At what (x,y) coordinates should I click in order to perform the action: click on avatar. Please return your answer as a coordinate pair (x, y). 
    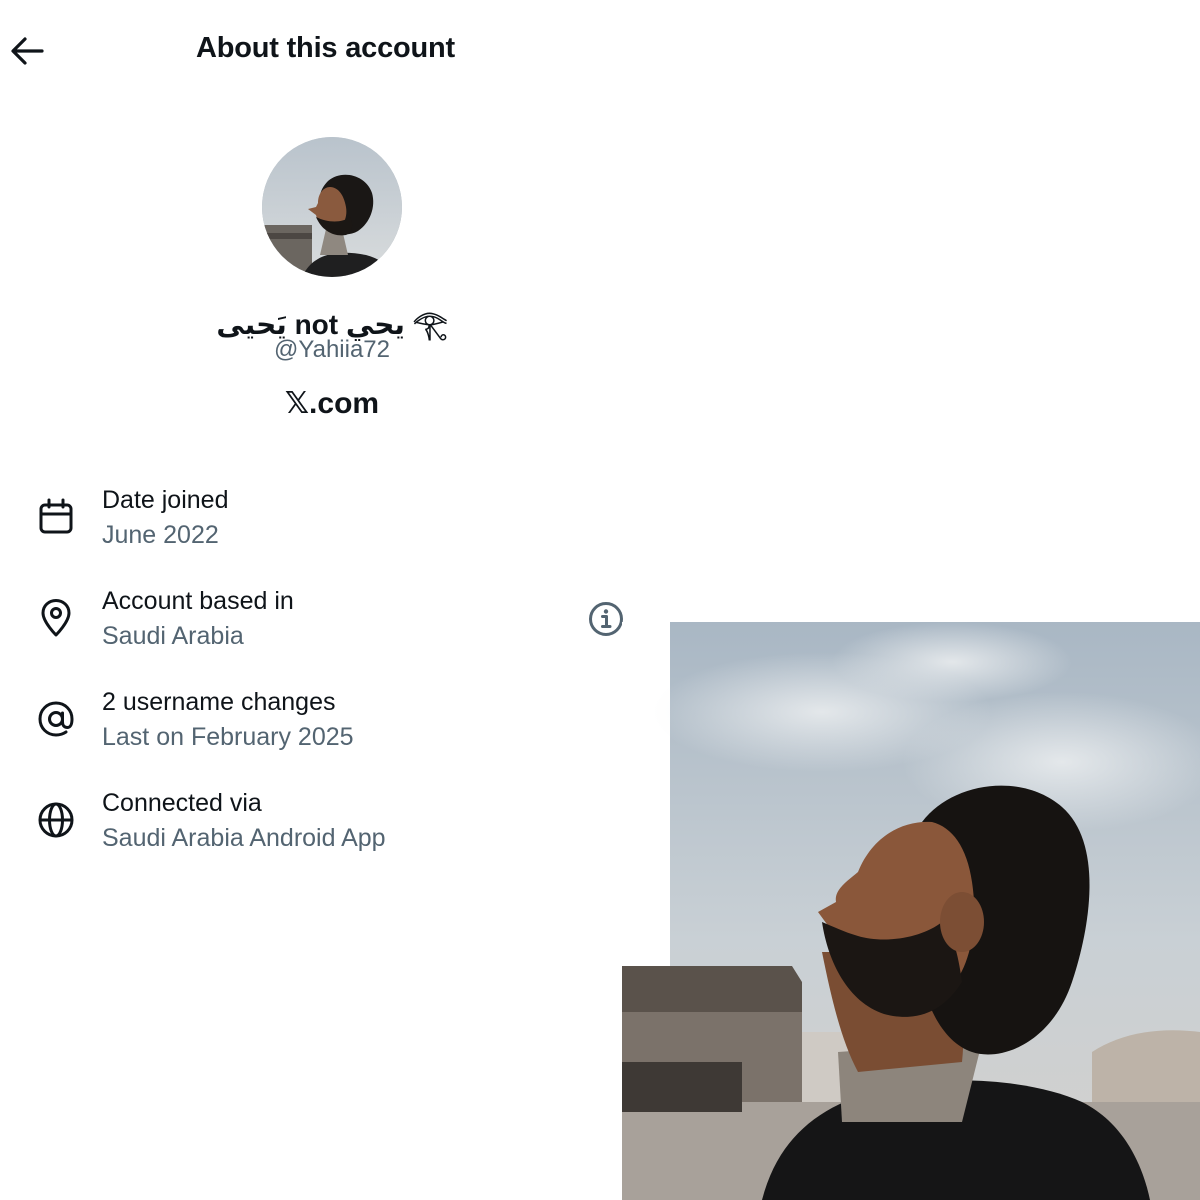
    Looking at the image, I should click on (332, 207).